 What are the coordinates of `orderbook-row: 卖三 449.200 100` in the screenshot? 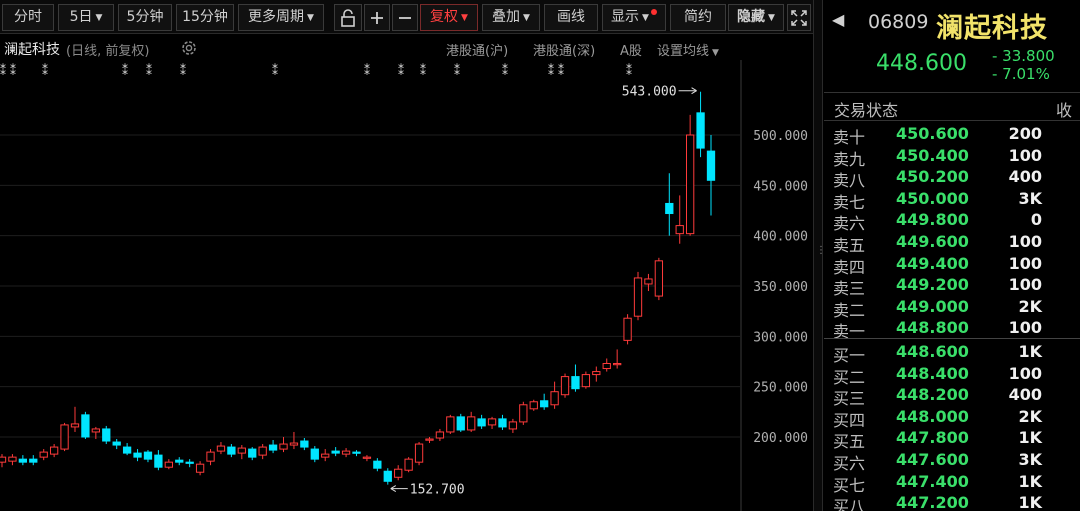 It's located at (952, 286).